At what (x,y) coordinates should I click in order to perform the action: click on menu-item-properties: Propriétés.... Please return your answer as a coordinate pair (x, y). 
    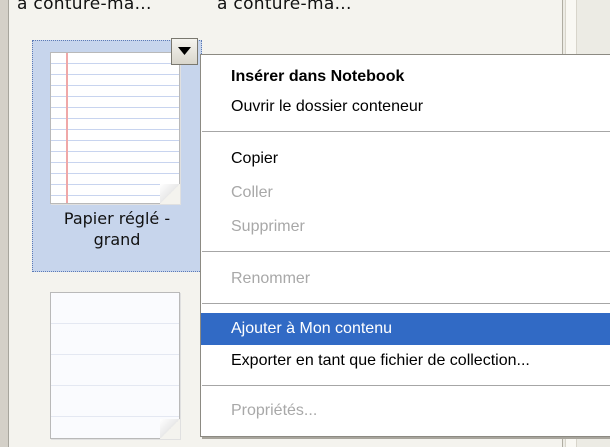
    Looking at the image, I should click on (405, 411).